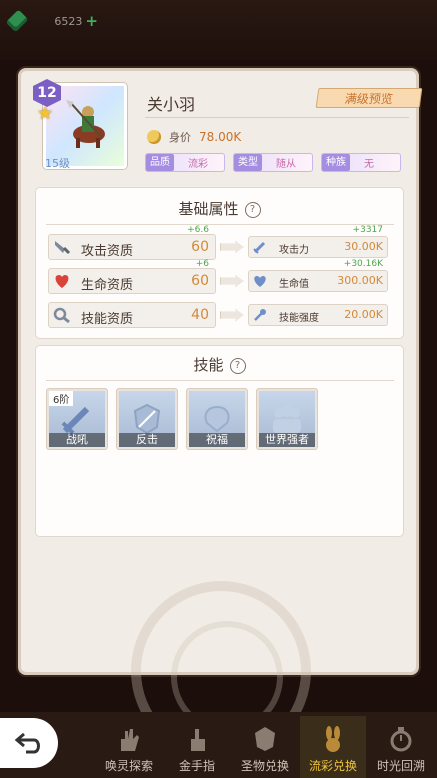 This screenshot has height=778, width=437. What do you see at coordinates (318, 241) in the screenshot?
I see `attribute-stat: 攻击力 +3317 30.00K` at bounding box center [318, 241].